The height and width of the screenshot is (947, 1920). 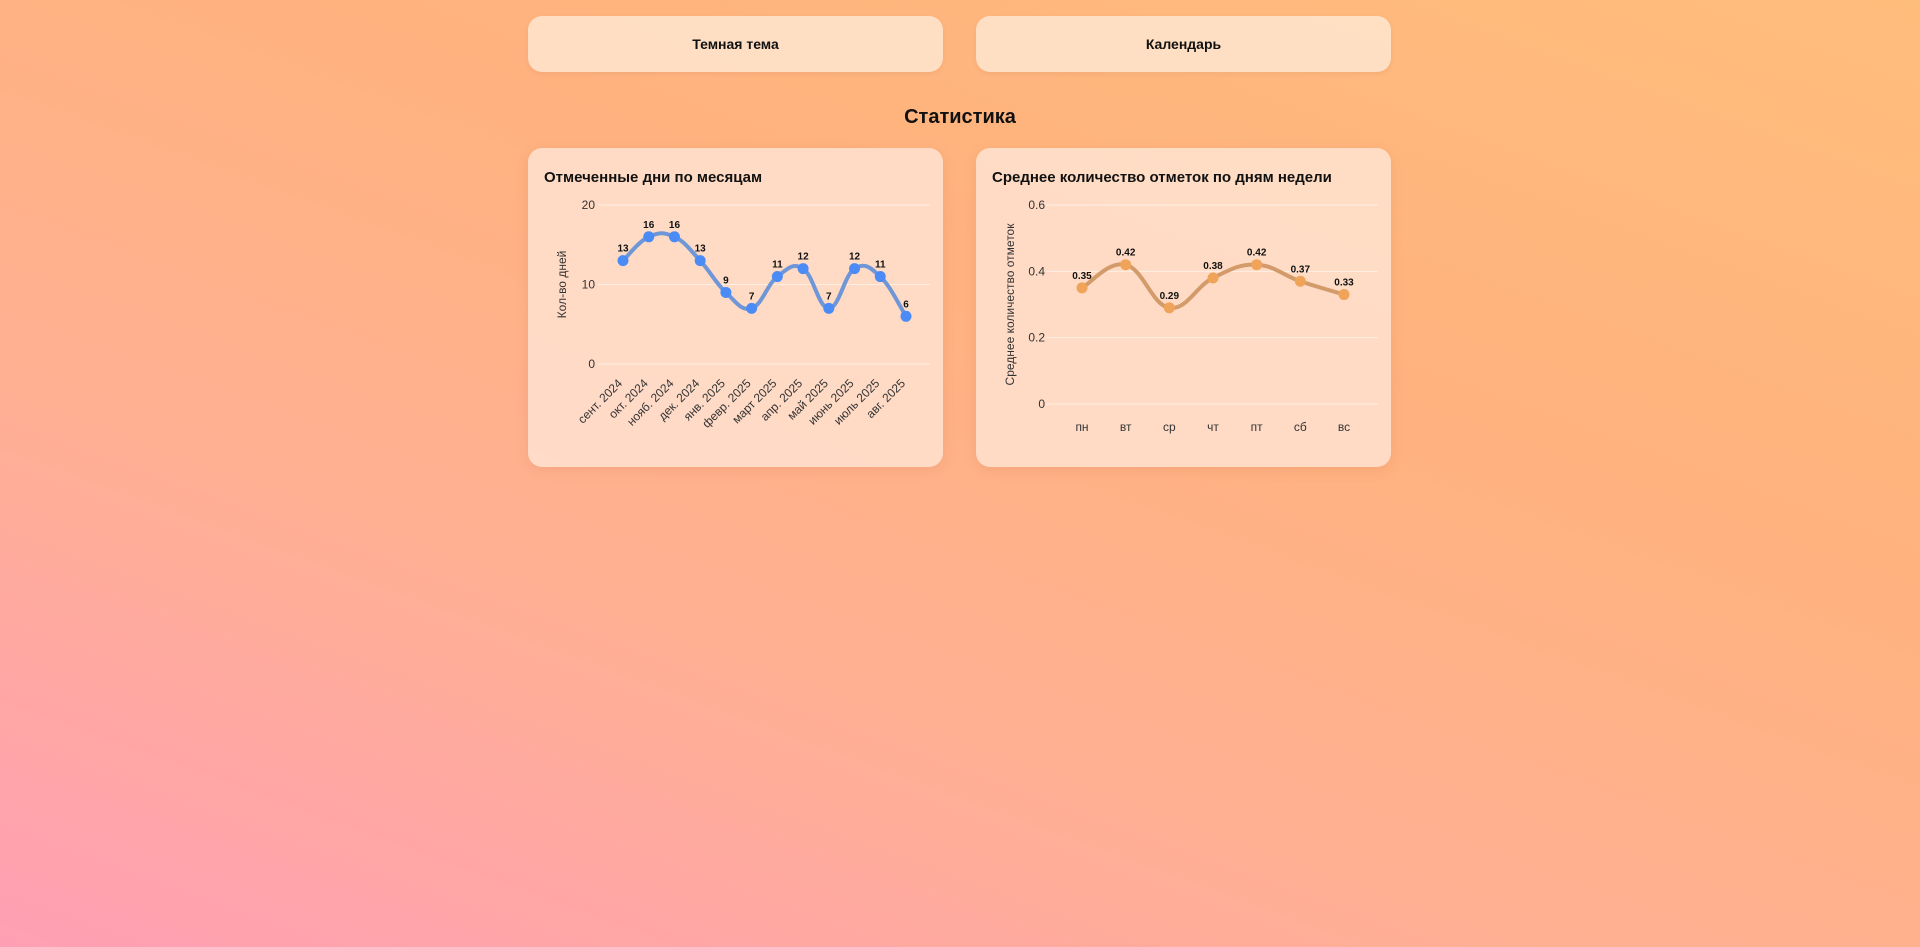 I want to click on x-tick-label: пн, so click(x=1081, y=427).